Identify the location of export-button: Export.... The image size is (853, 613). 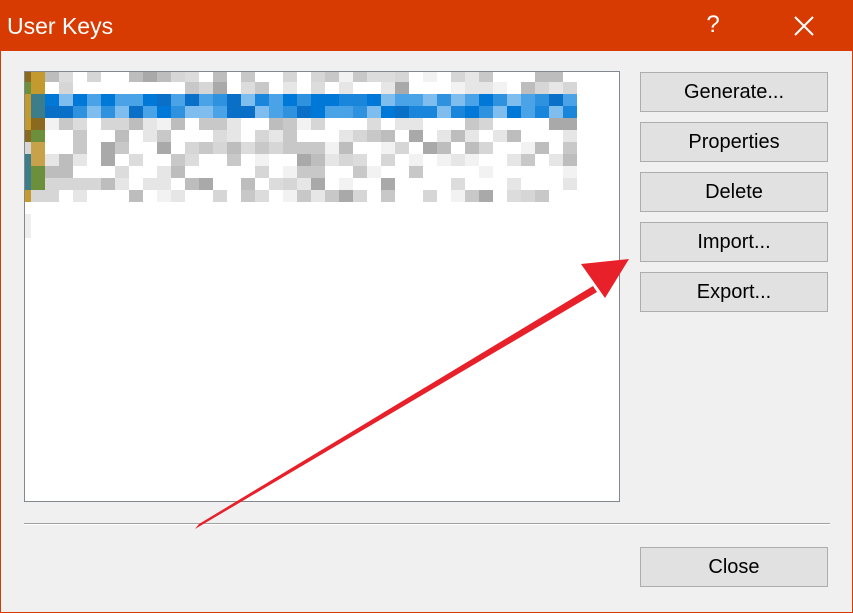
(734, 292).